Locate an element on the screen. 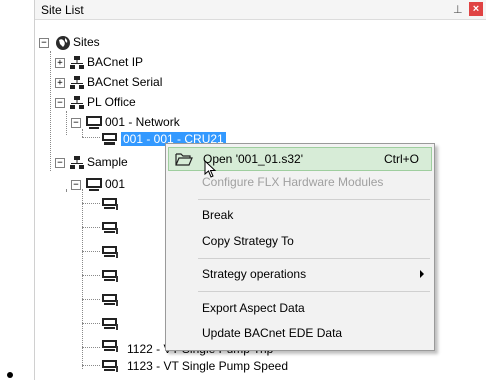 Image resolution: width=486 pixels, height=380 pixels. tree-label: BACnet IP is located at coordinates (115, 62).